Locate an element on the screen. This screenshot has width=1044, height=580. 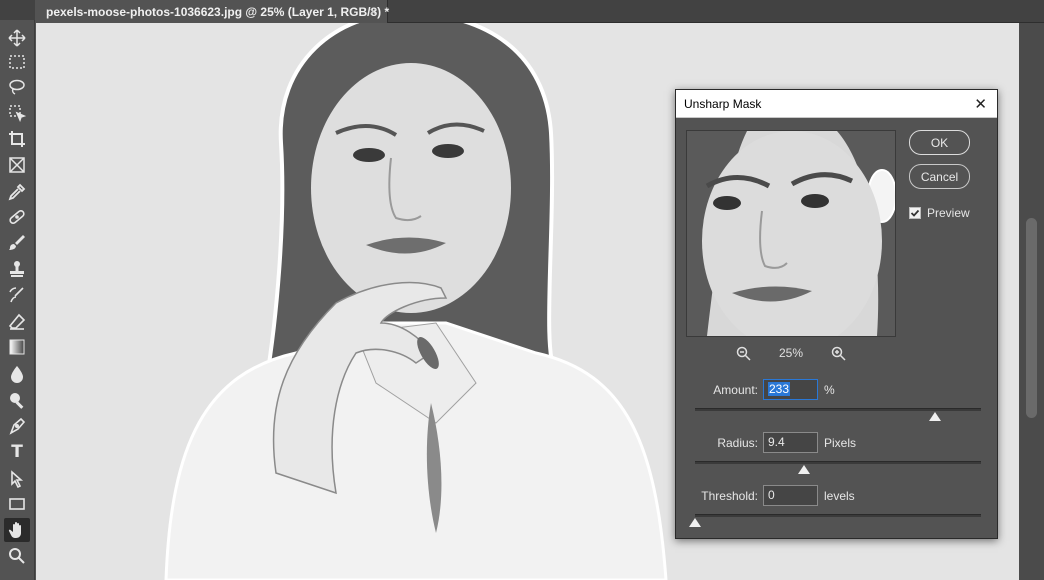
marquee-tool is located at coordinates (17, 62).